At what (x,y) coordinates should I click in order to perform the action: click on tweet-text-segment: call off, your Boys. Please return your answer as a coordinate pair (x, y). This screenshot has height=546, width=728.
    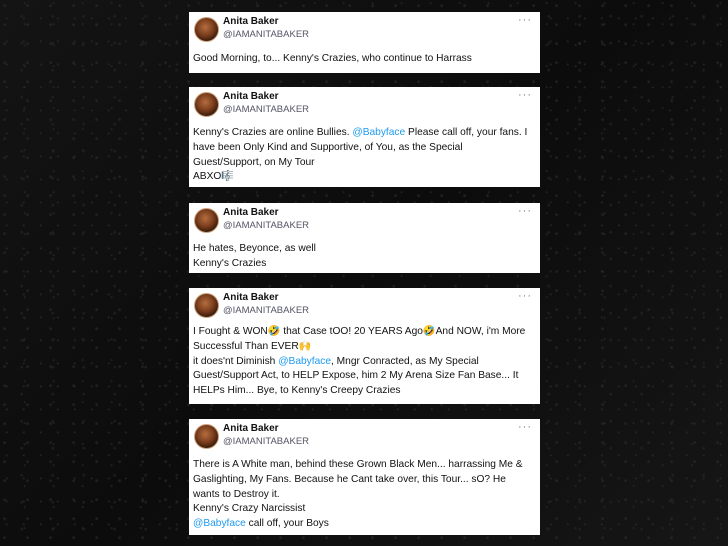
    Looking at the image, I should click on (287, 524).